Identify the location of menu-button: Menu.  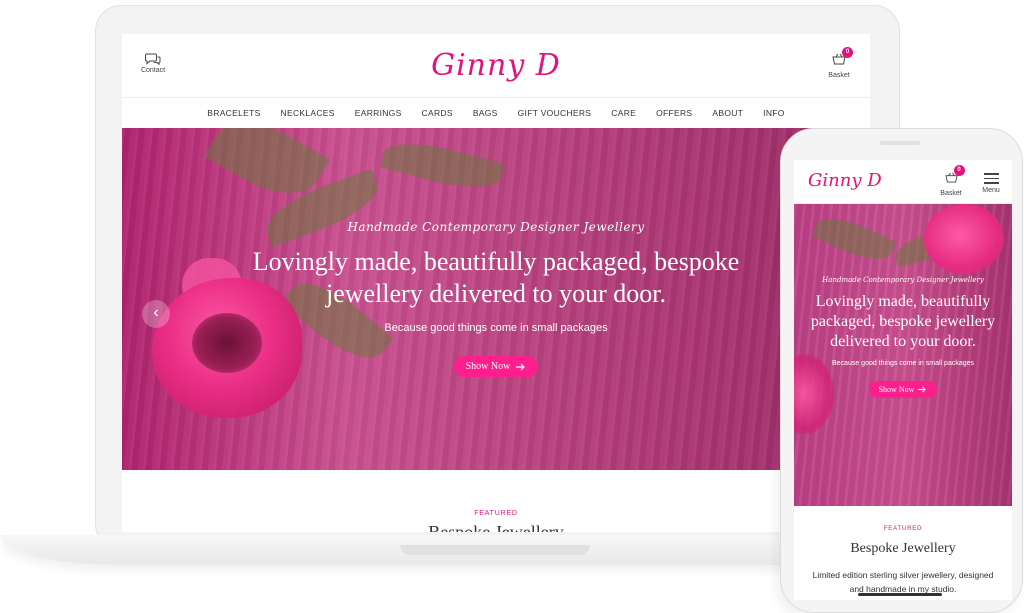
(991, 182).